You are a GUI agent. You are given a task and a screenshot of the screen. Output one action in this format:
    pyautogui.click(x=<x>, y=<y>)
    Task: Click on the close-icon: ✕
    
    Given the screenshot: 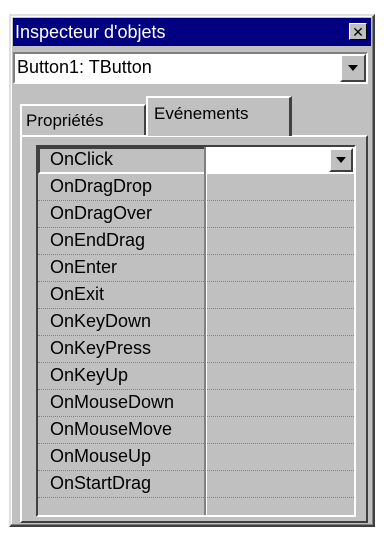 What is the action you would take?
    pyautogui.click(x=358, y=31)
    